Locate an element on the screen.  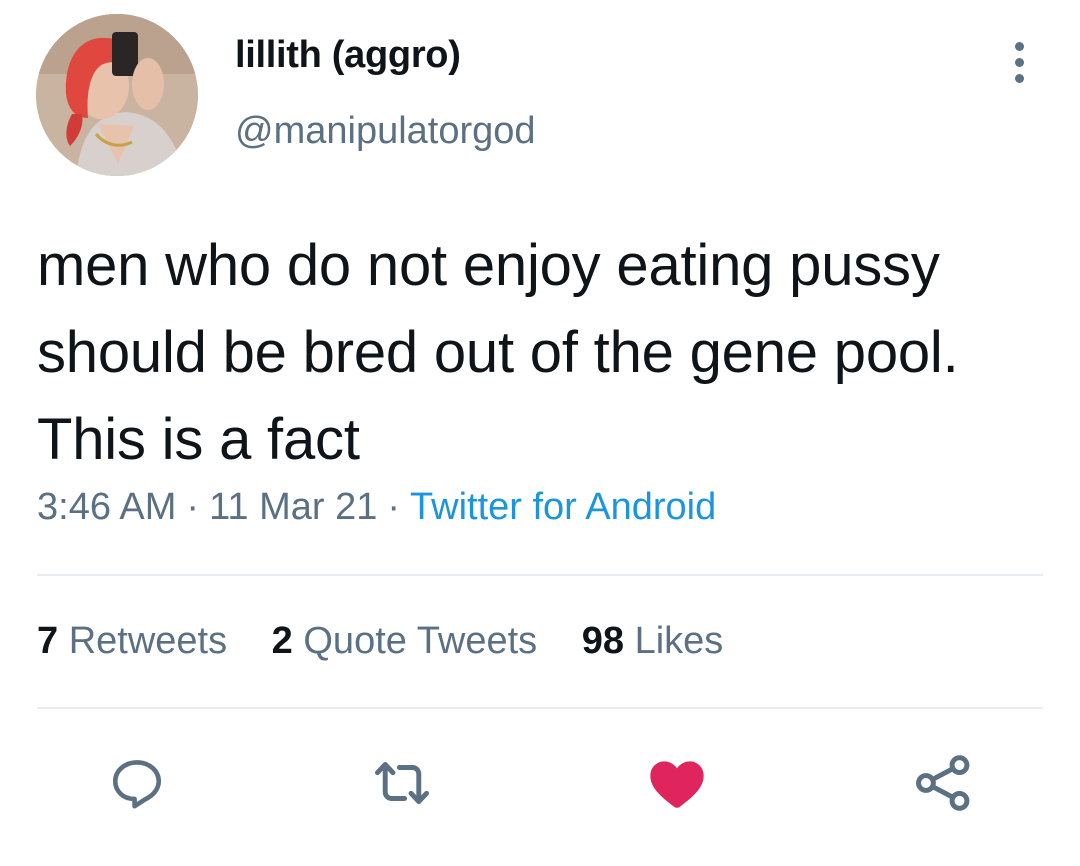
user-handle: @manipulatorgod is located at coordinates (385, 131).